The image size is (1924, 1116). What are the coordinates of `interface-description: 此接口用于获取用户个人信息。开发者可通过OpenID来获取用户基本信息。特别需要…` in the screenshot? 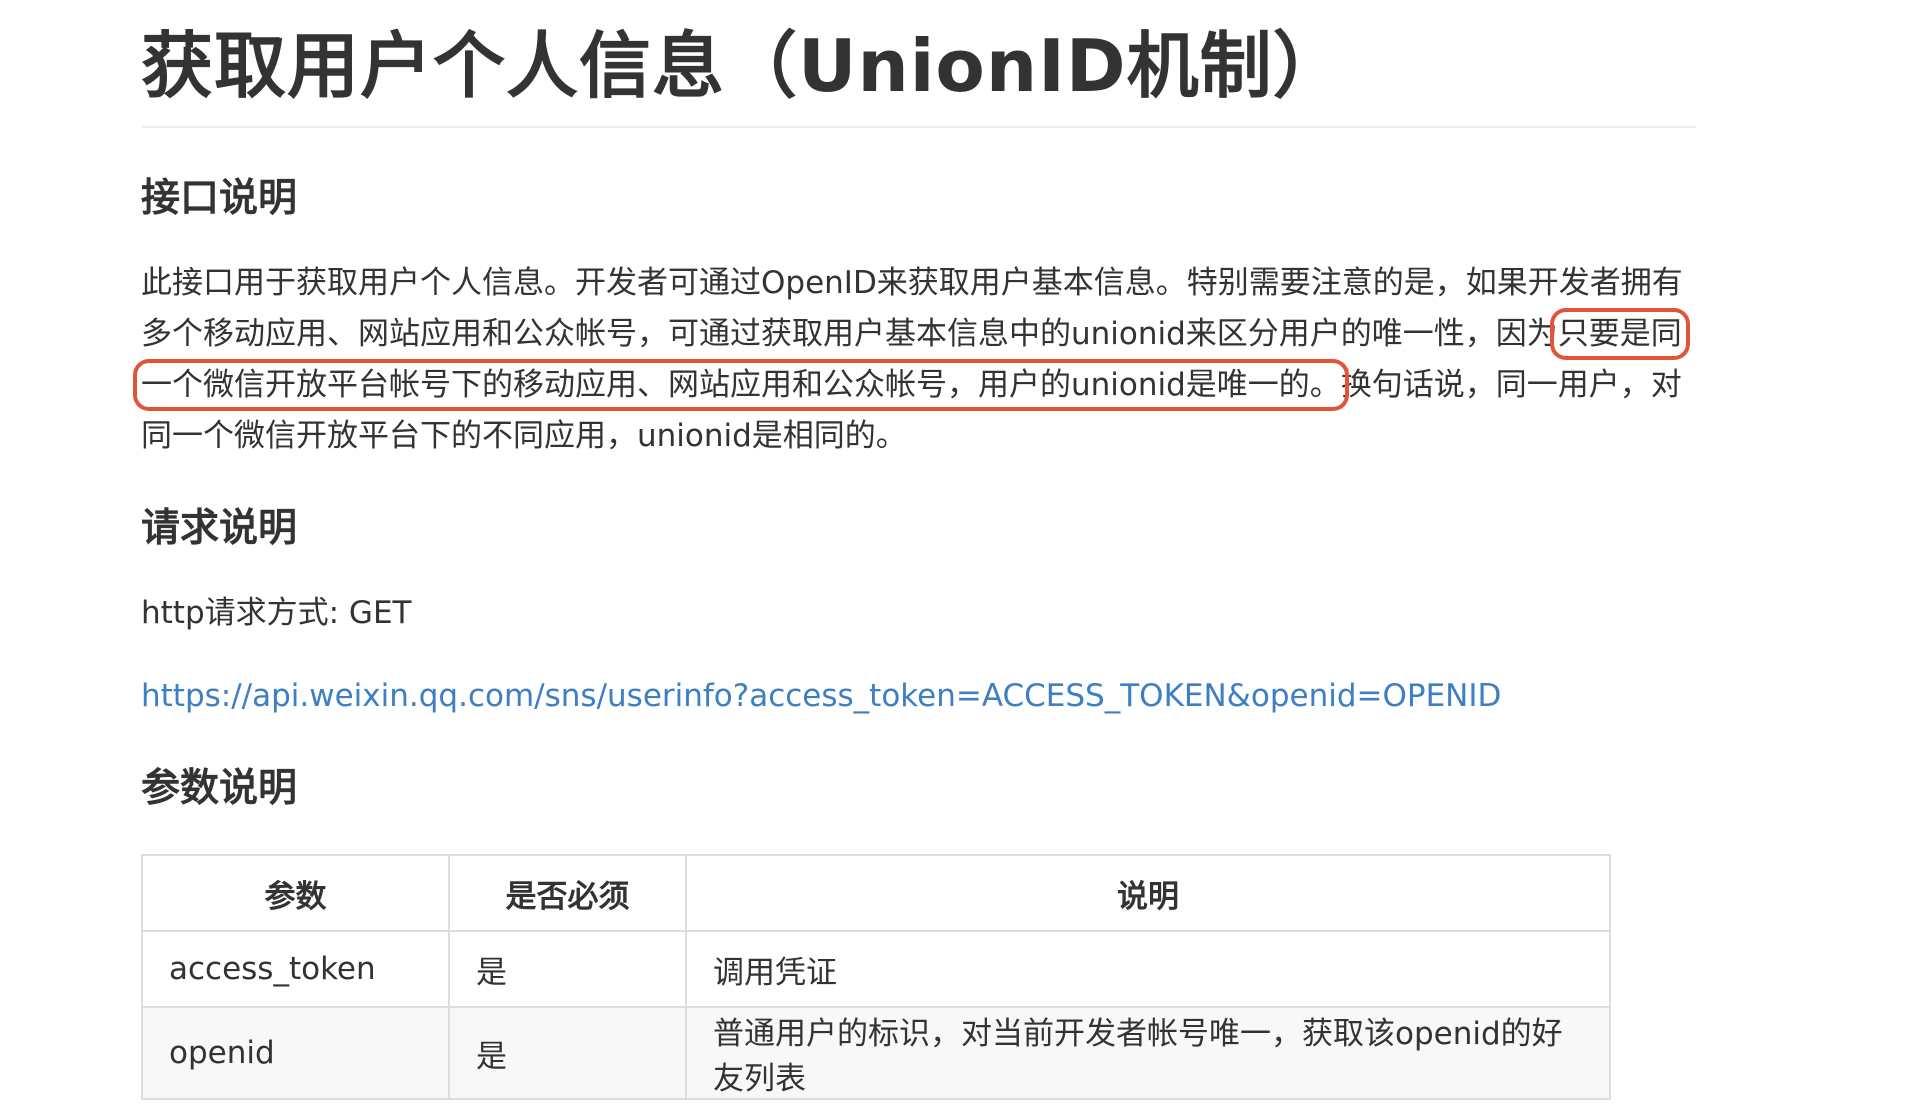 It's located at (911, 360).